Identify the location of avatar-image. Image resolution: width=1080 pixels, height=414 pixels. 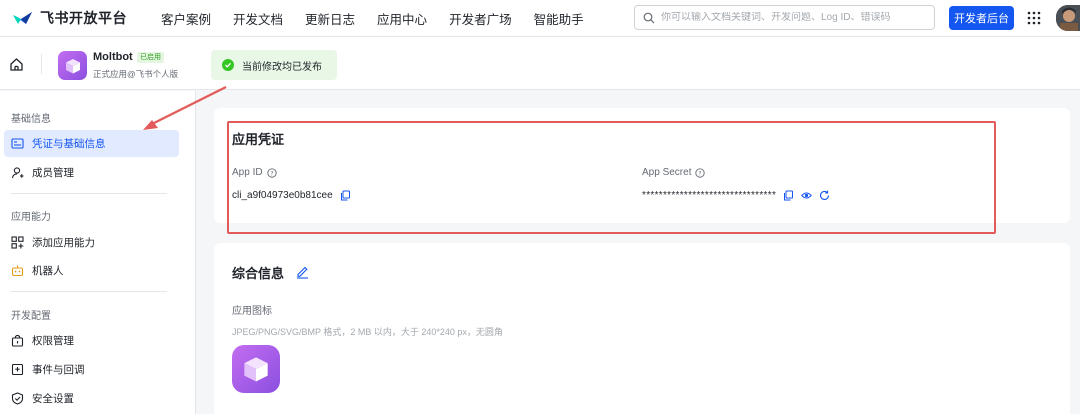
(1068, 18).